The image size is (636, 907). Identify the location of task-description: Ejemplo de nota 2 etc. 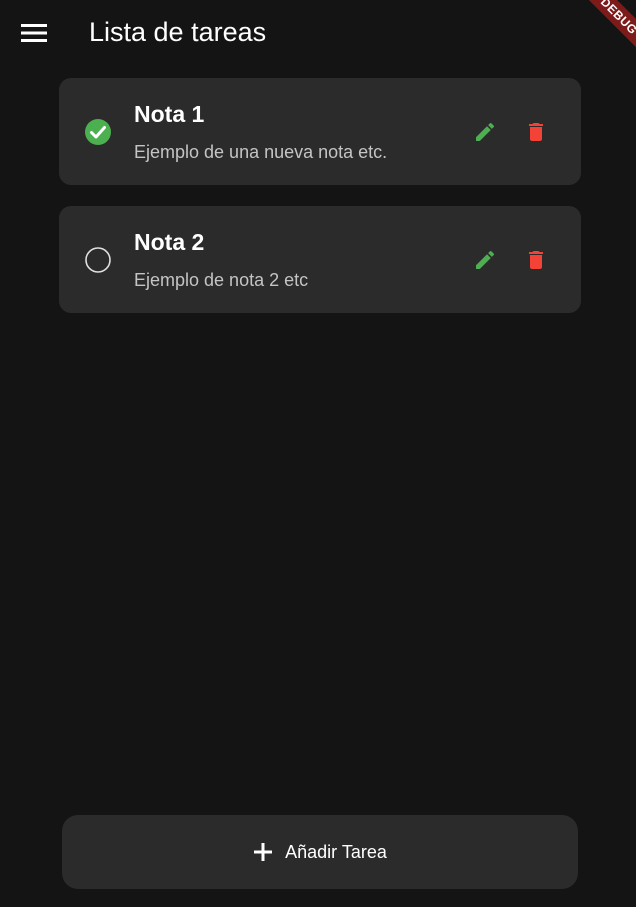
(221, 280).